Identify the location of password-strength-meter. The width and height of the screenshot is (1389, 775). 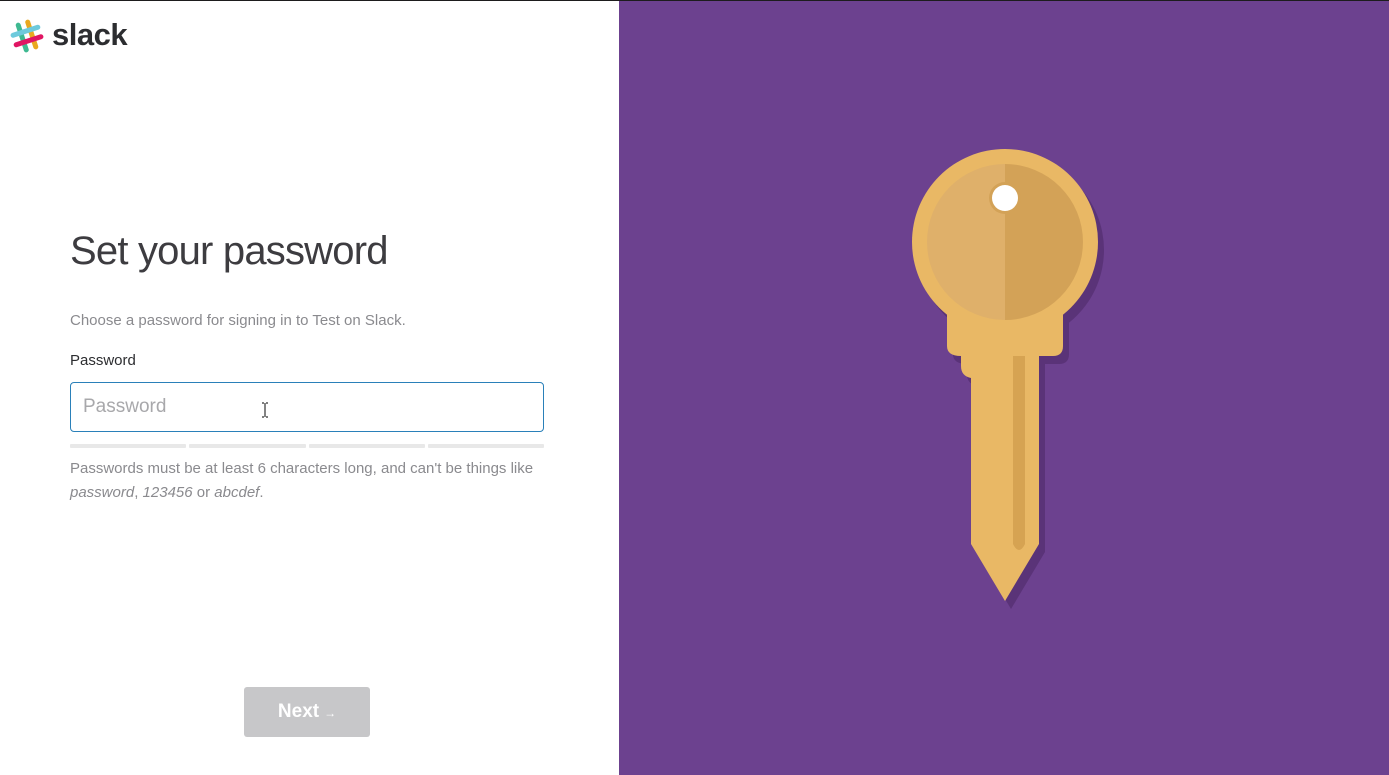
(307, 446).